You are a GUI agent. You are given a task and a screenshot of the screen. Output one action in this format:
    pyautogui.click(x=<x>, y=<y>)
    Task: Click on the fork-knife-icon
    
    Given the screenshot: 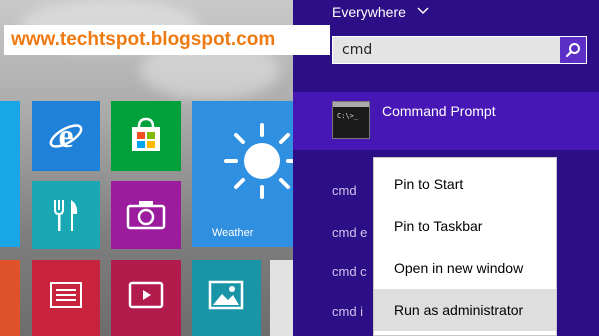 What is the action you would take?
    pyautogui.click(x=66, y=215)
    